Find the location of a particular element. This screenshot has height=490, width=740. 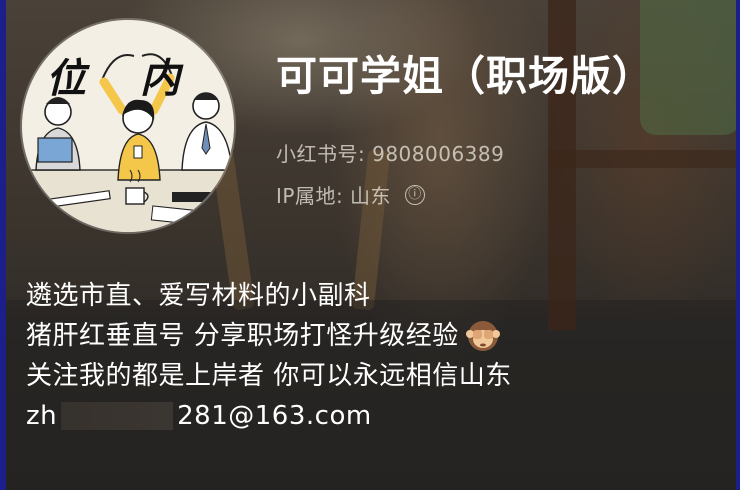

bio-line-2-text: 猪肝红垂直号 分享职场打怪升级经验 is located at coordinates (242, 336).